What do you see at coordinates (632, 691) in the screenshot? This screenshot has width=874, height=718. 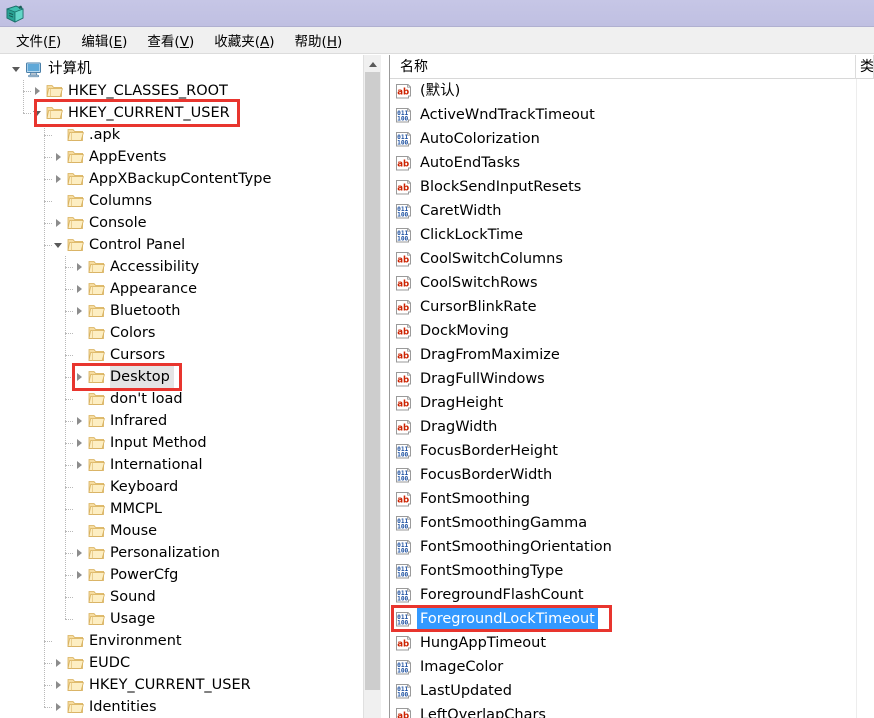 I see `value-row: 011 100 LastUpdated` at bounding box center [632, 691].